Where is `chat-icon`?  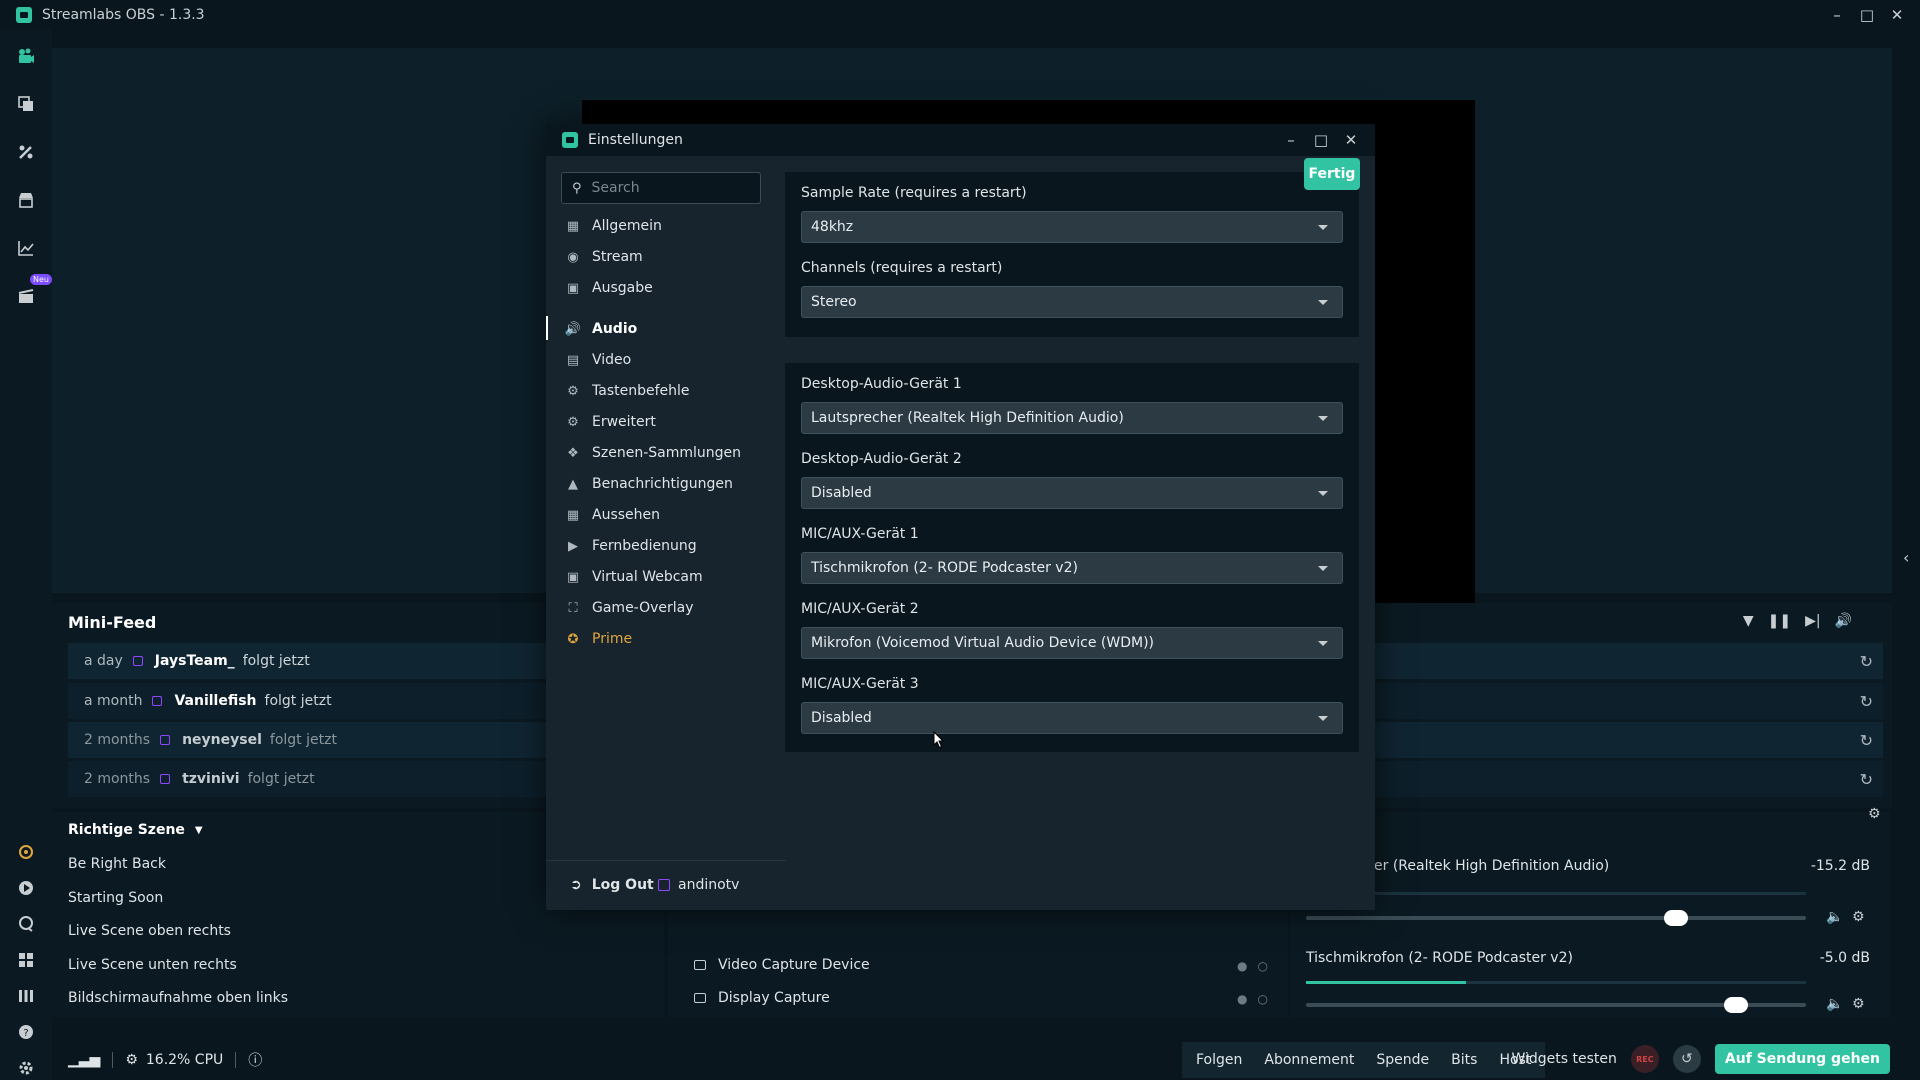
chat-icon is located at coordinates (26, 924).